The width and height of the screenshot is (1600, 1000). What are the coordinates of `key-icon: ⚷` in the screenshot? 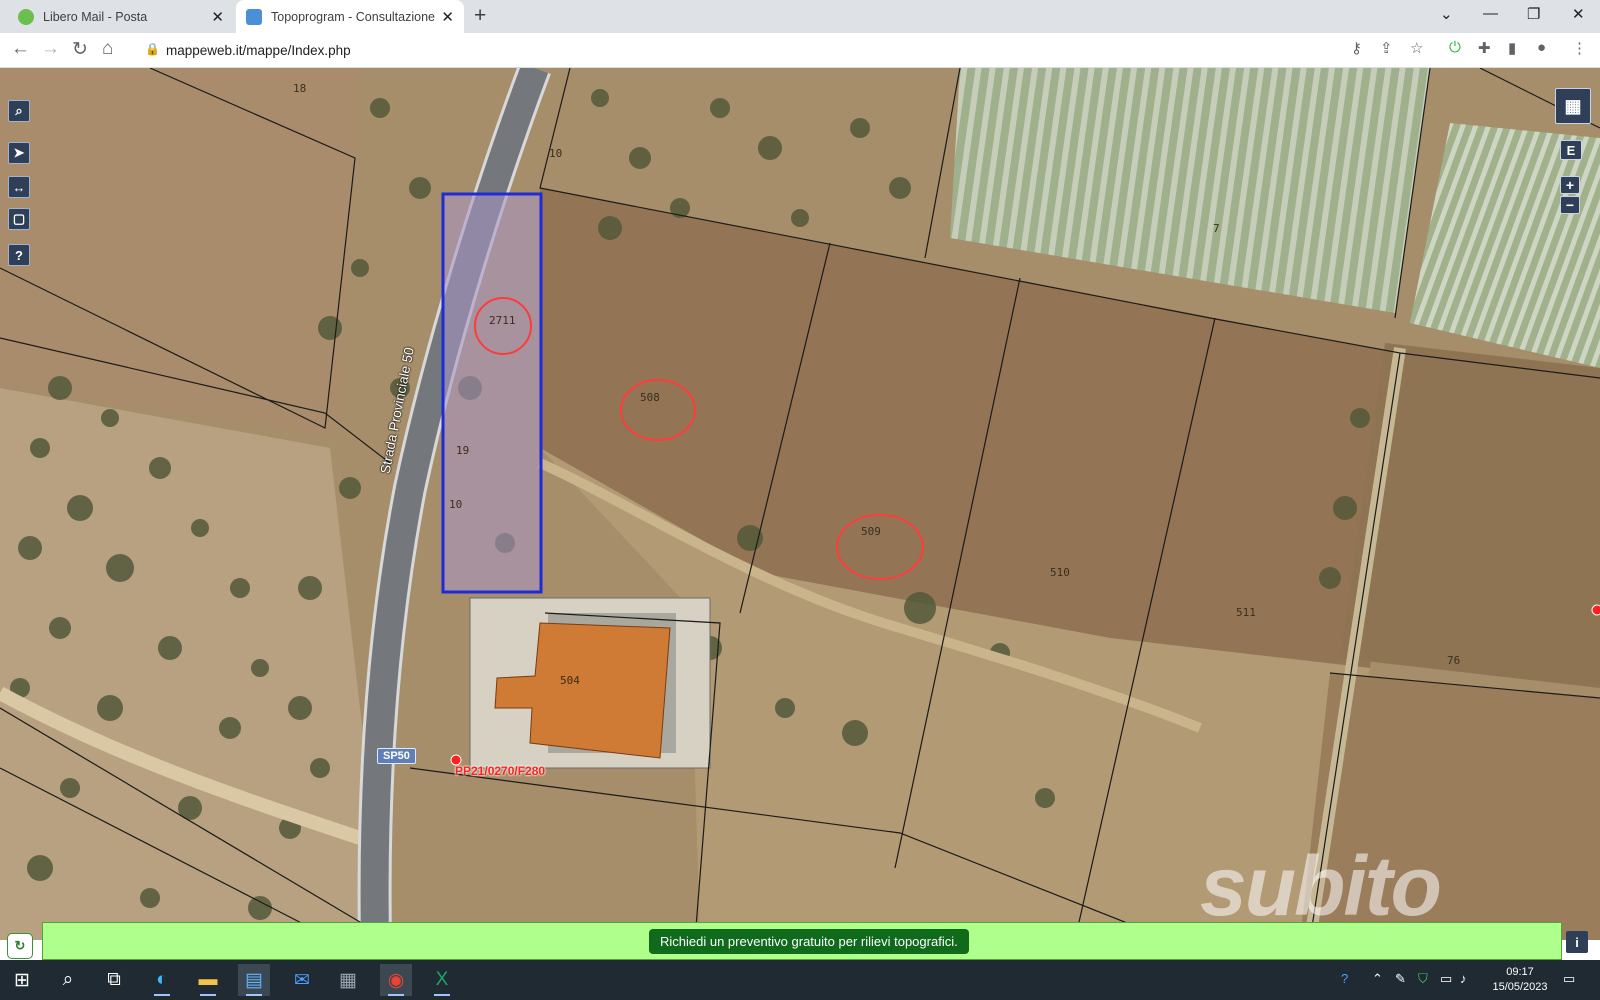 It's located at (1356, 48).